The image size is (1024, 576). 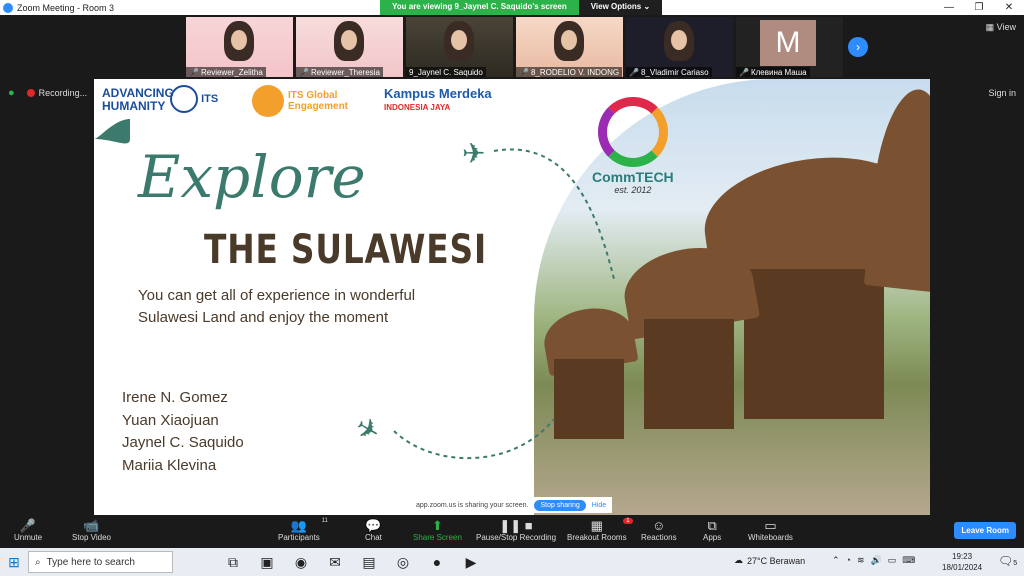 I want to click on unmute-button: 🎤 Unmute, so click(x=28, y=530).